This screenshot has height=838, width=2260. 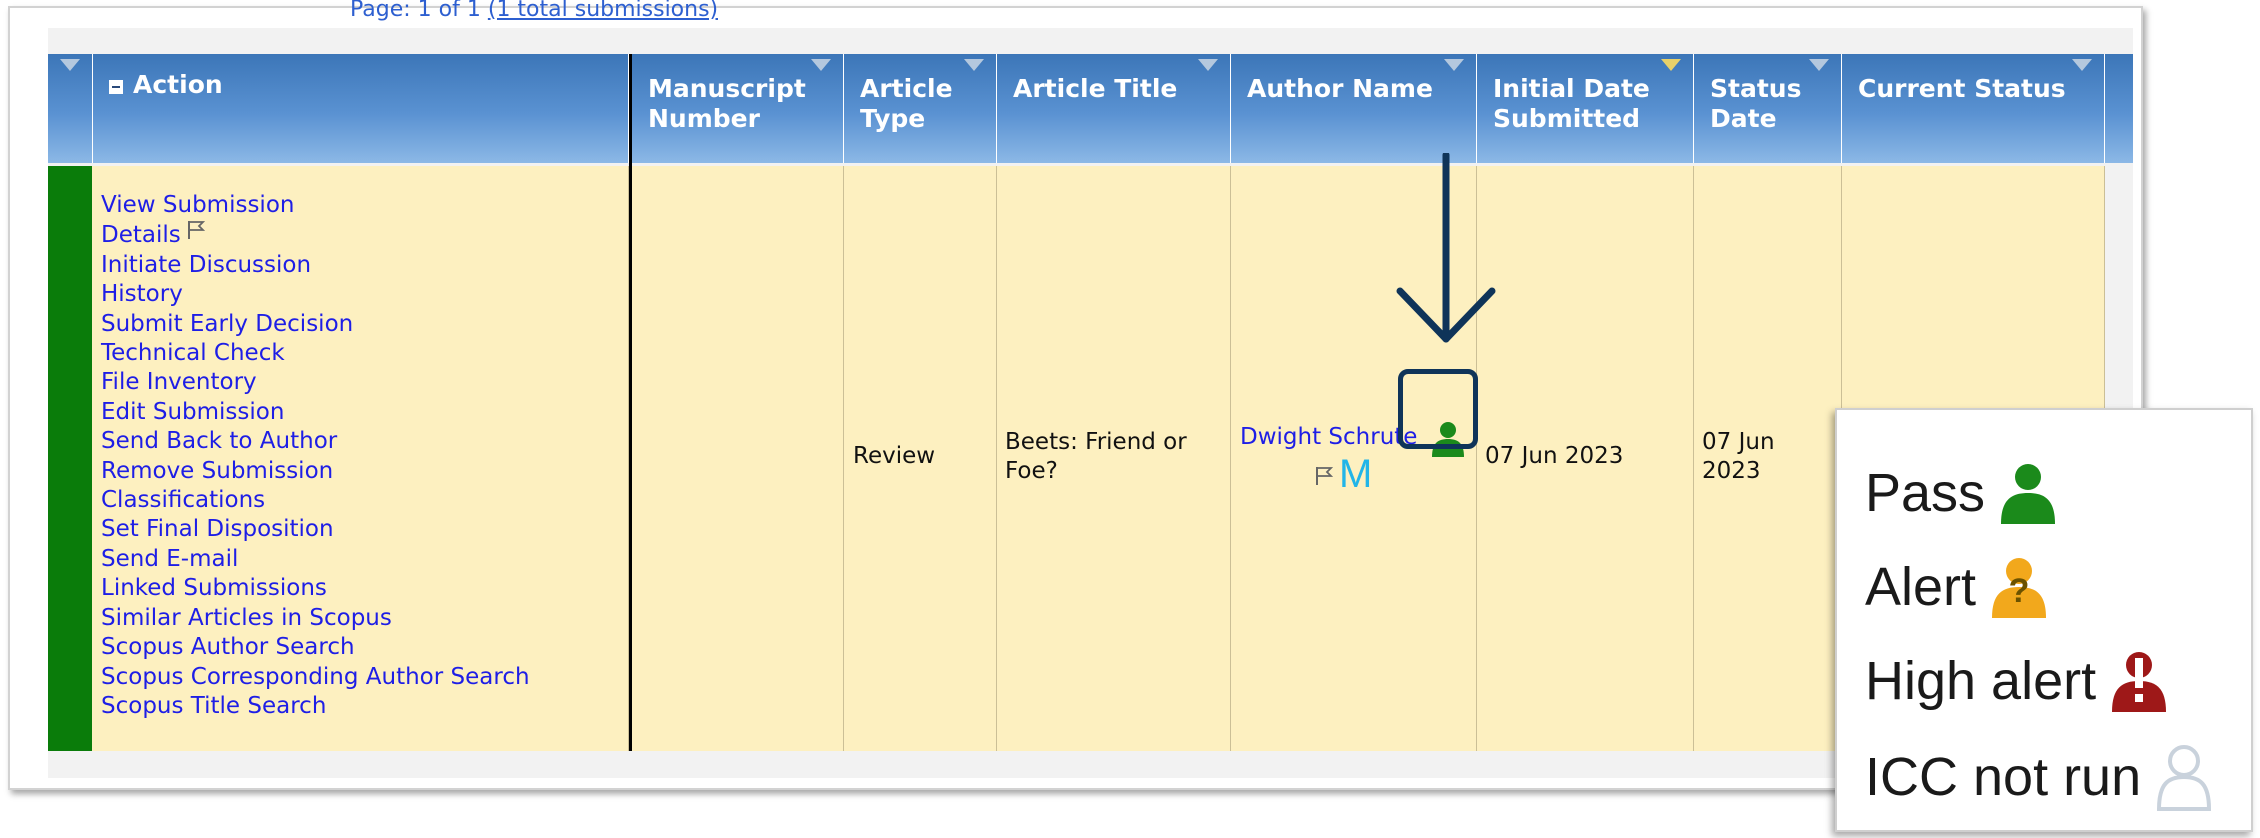 I want to click on column-header-article-type: Article Type, so click(x=920, y=108).